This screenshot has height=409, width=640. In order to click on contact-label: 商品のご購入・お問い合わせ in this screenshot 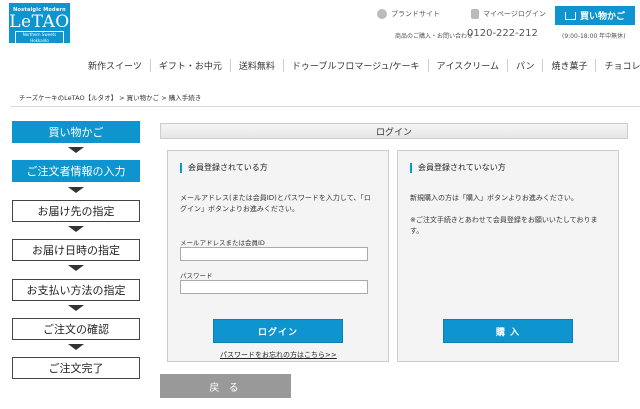, I will do `click(434, 36)`.